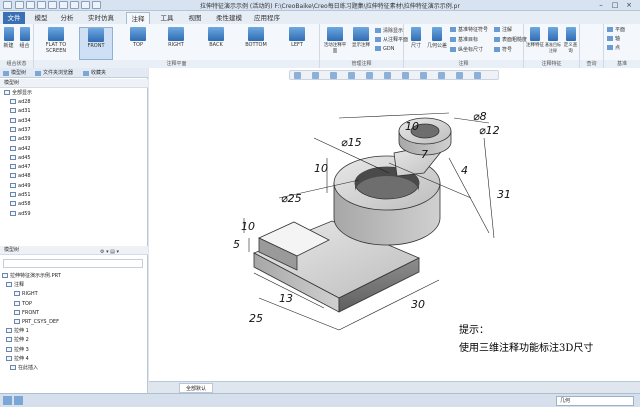  Describe the element at coordinates (109, 252) in the screenshot. I see `tree-settings-icon: ⚙ ▾ ▤ ▾` at that location.